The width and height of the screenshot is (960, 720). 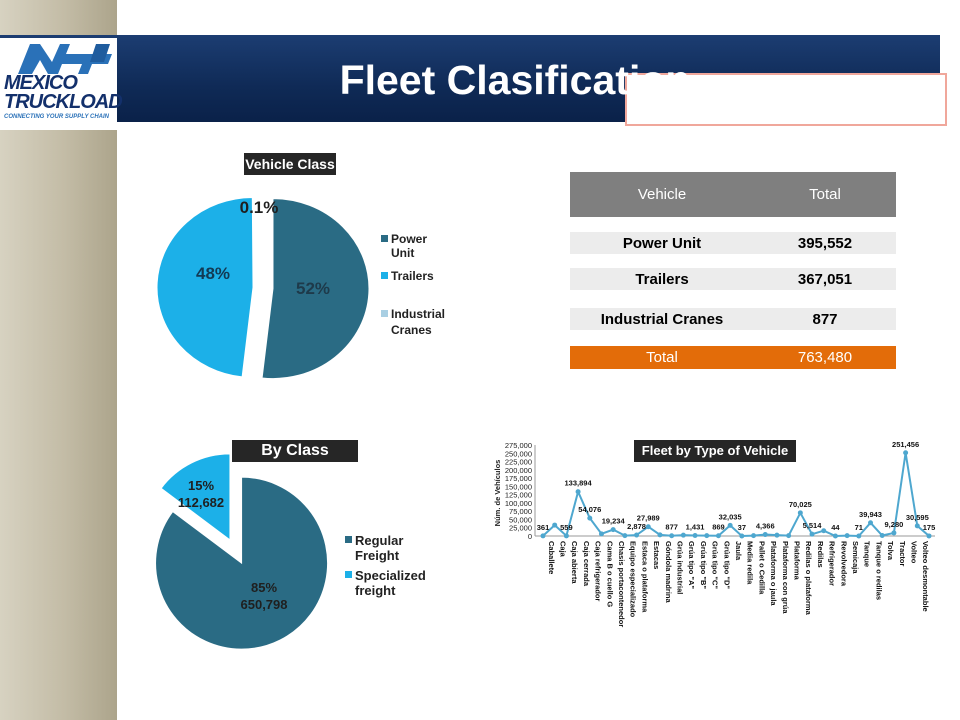 What do you see at coordinates (379, 548) in the screenshot?
I see `legend-label: Regular Freight` at bounding box center [379, 548].